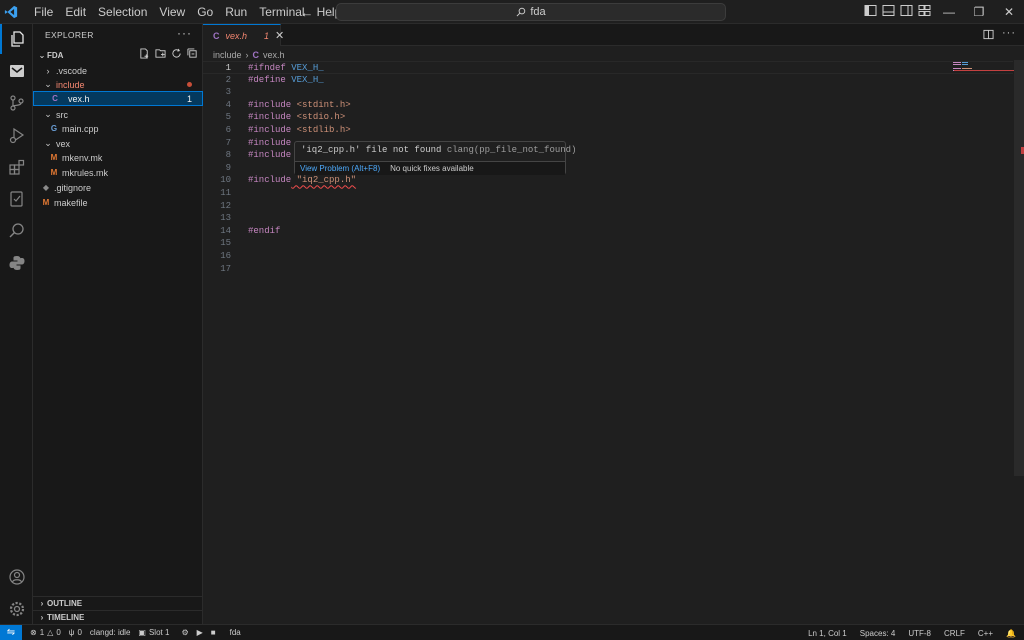  Describe the element at coordinates (608, 218) in the screenshot. I see `code-line: 13` at that location.